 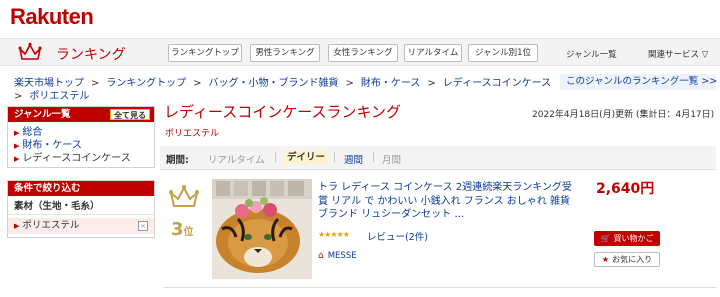 I want to click on filter-panel-header: 条件で絞り込む, so click(x=81, y=188).